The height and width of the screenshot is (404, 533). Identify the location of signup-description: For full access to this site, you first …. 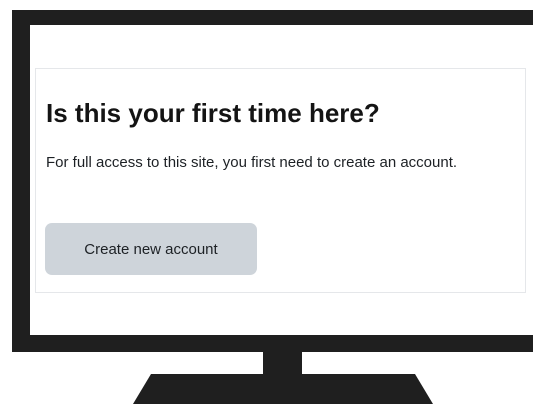
(252, 162).